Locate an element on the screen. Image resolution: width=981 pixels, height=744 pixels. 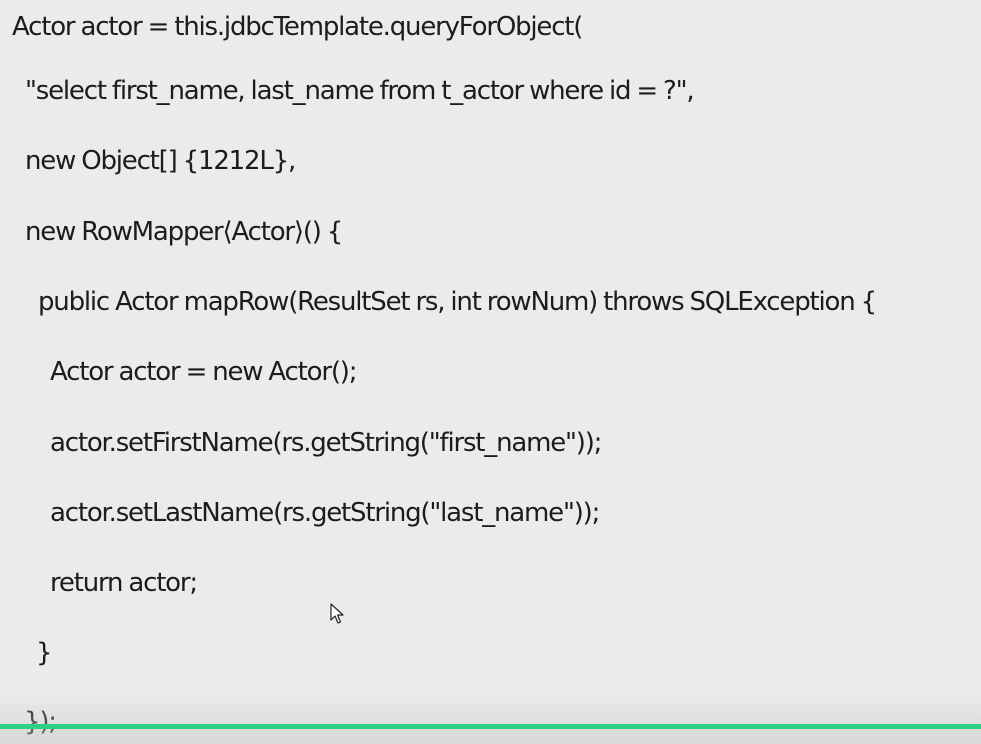
code-line-10: } is located at coordinates (44, 653).